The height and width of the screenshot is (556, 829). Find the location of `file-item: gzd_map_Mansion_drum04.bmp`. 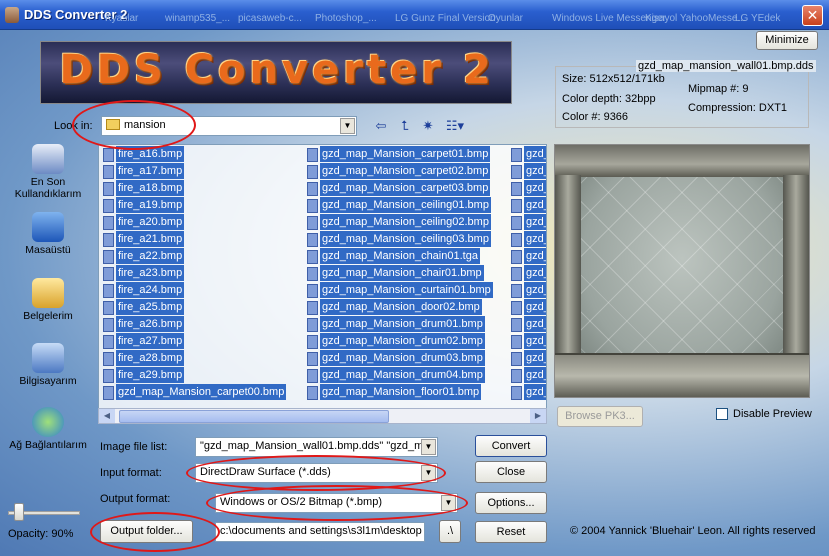

file-item: gzd_map_Mansion_drum04.bmp is located at coordinates (395, 375).